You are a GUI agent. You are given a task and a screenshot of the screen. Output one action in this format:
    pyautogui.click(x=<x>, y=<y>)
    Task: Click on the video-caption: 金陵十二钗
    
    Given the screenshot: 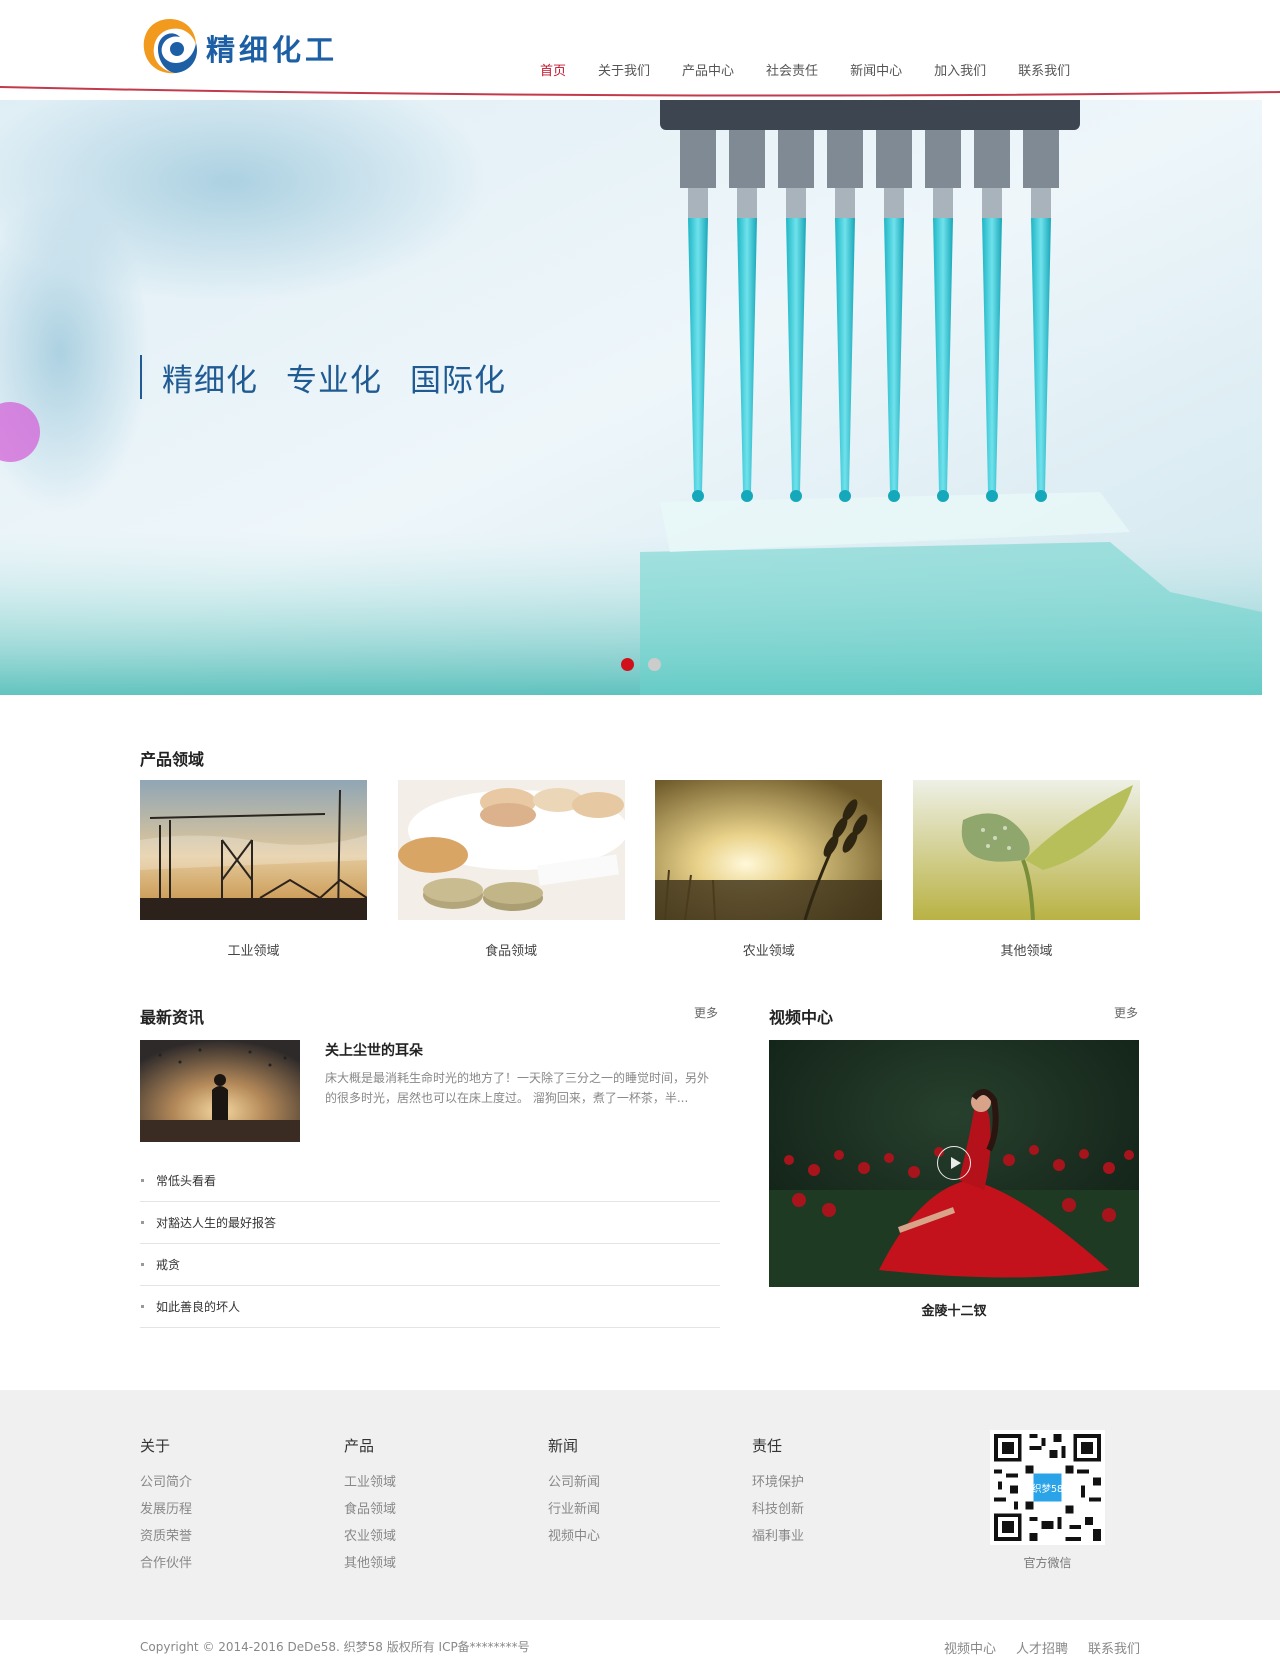 What is the action you would take?
    pyautogui.click(x=954, y=1309)
    